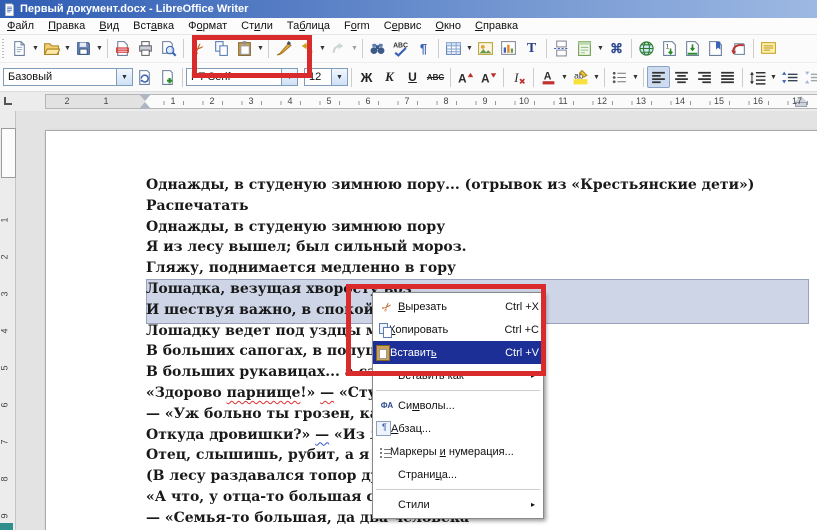 The height and width of the screenshot is (530, 817). What do you see at coordinates (207, 26) in the screenshot?
I see `menubar-item-format: Формат` at bounding box center [207, 26].